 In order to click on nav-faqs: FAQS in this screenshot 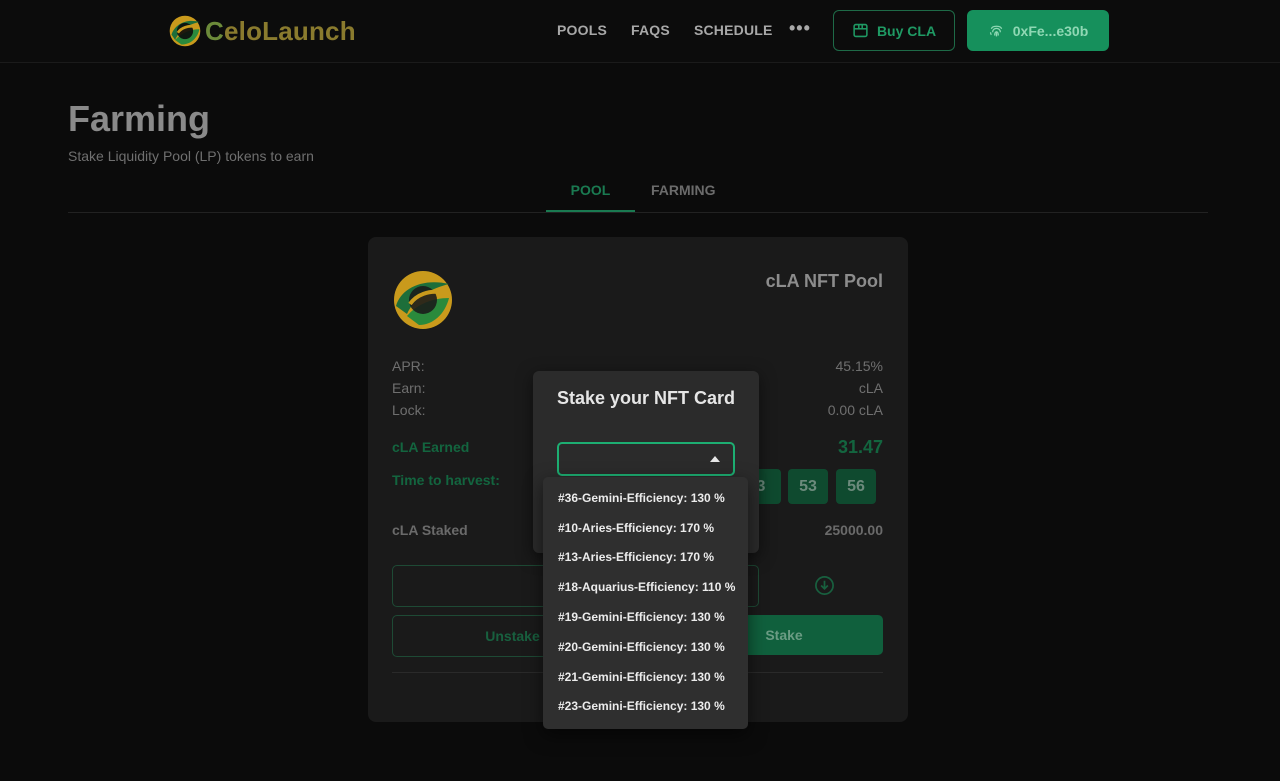, I will do `click(650, 30)`.